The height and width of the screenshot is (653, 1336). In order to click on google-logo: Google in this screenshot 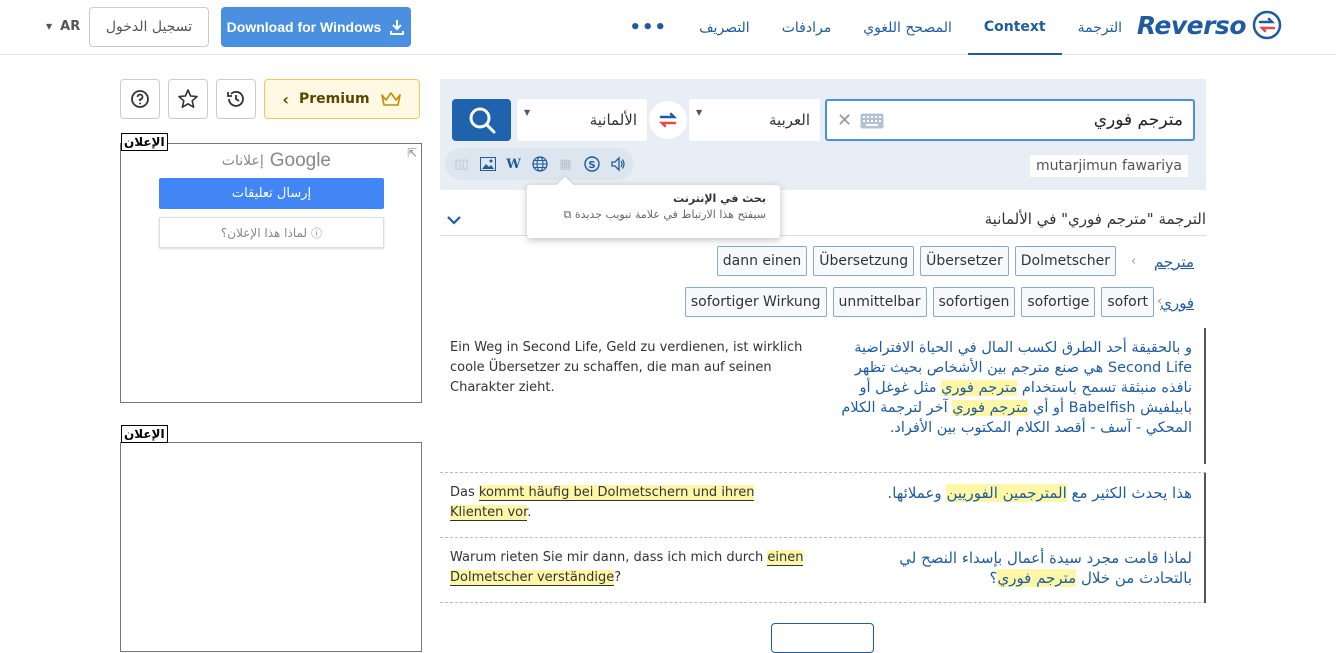, I will do `click(300, 160)`.